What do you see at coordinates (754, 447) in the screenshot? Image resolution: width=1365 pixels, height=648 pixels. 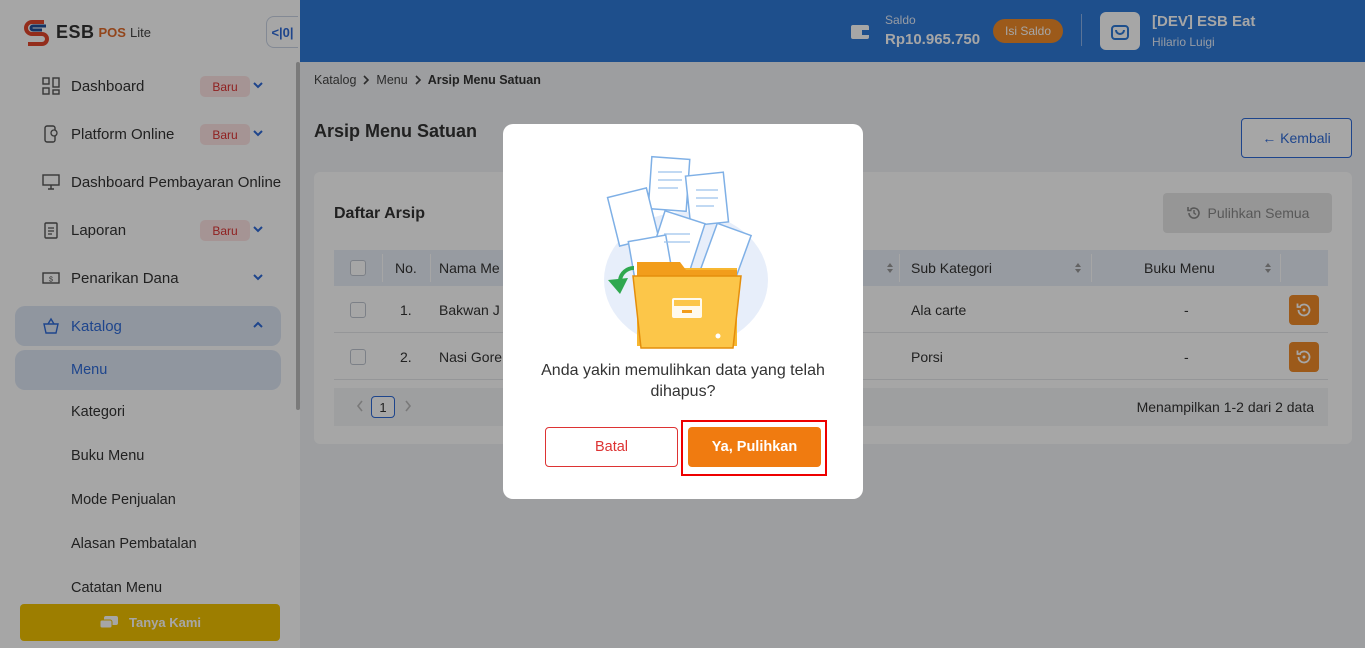 I see `confirm-restore-button: Ya, Pulihkan` at bounding box center [754, 447].